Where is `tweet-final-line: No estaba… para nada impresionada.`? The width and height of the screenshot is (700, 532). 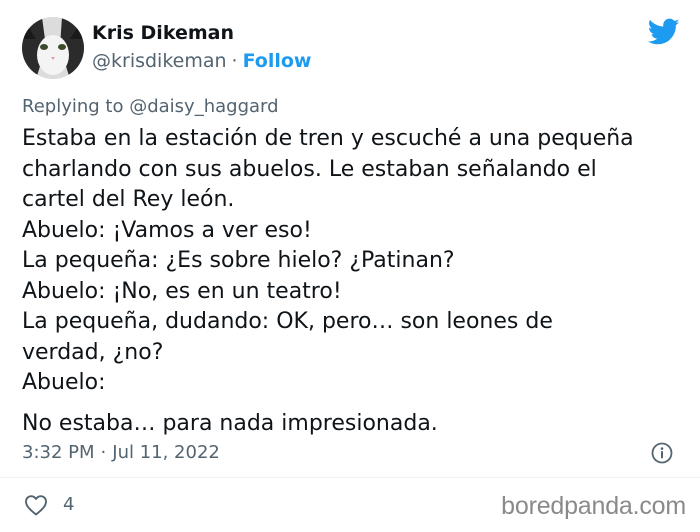
tweet-final-line: No estaba… para nada impresionada. is located at coordinates (230, 423).